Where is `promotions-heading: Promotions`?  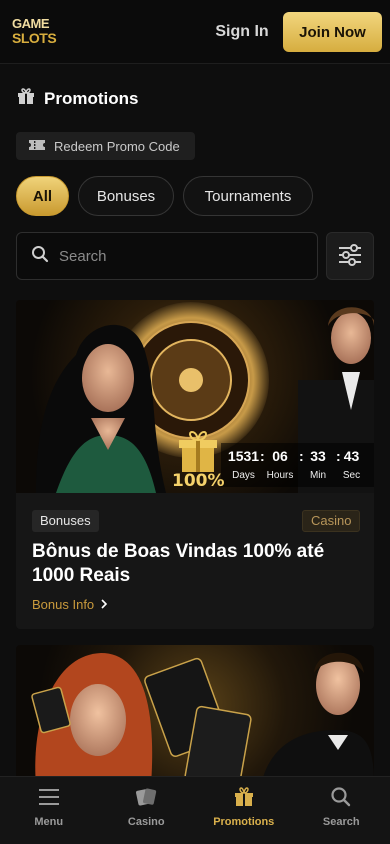 promotions-heading: Promotions is located at coordinates (91, 98).